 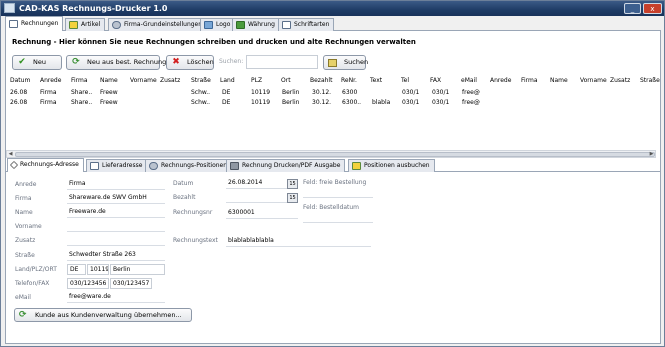 I want to click on col-header: Tel, so click(x=405, y=80).